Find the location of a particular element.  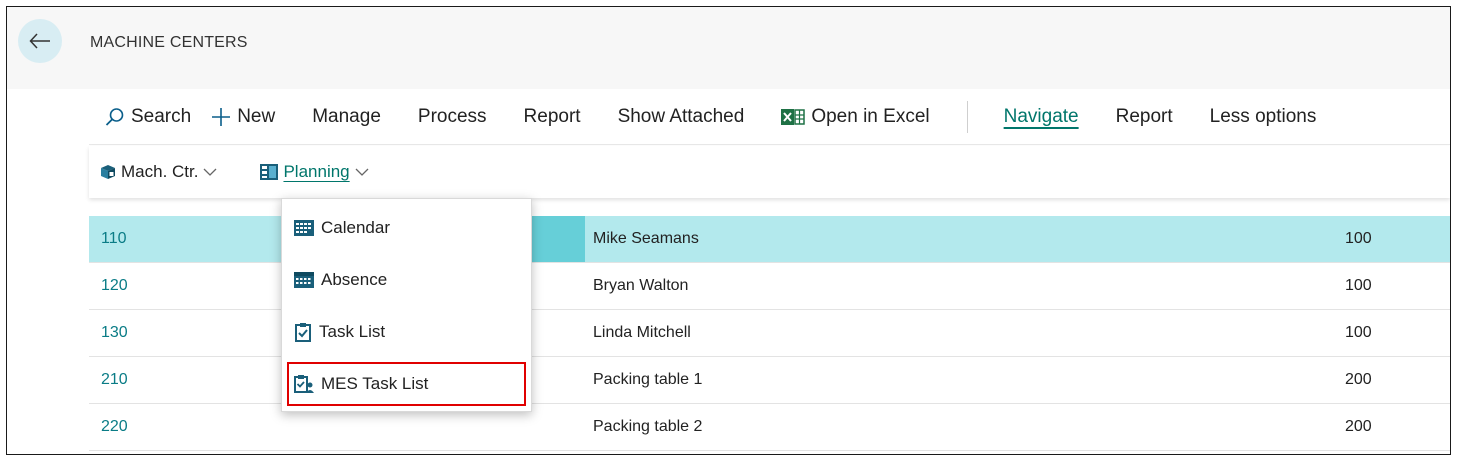

menu-item-label: MES Task List is located at coordinates (375, 383).